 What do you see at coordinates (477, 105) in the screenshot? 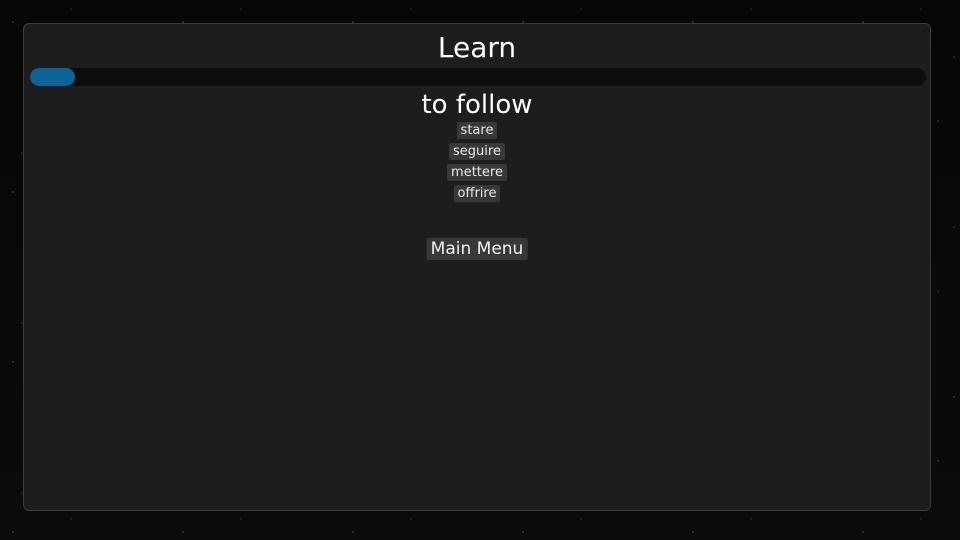
I see `quiz-prompt: to follow` at bounding box center [477, 105].